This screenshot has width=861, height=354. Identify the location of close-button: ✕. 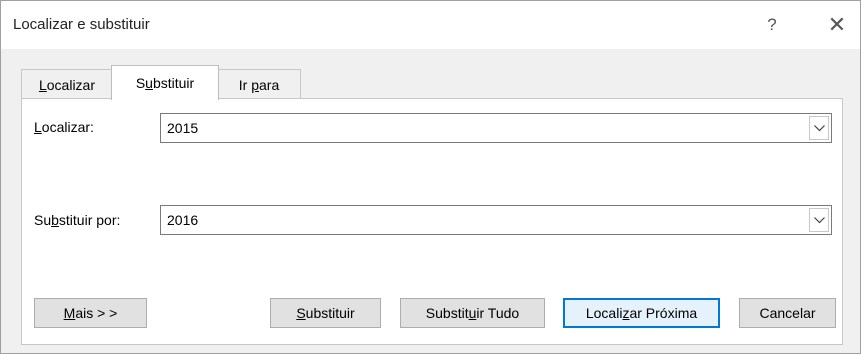
(837, 25).